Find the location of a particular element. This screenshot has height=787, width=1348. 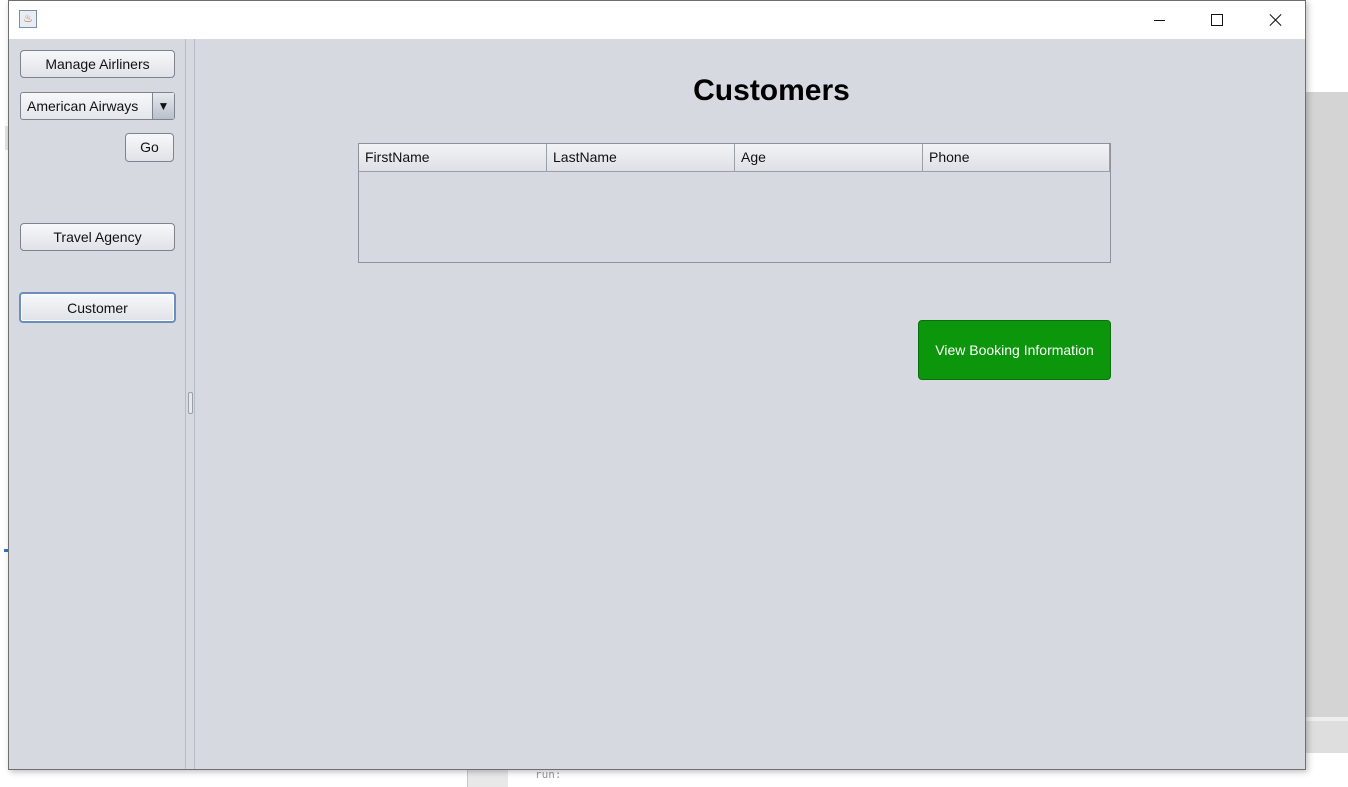

close-button is located at coordinates (1276, 20).